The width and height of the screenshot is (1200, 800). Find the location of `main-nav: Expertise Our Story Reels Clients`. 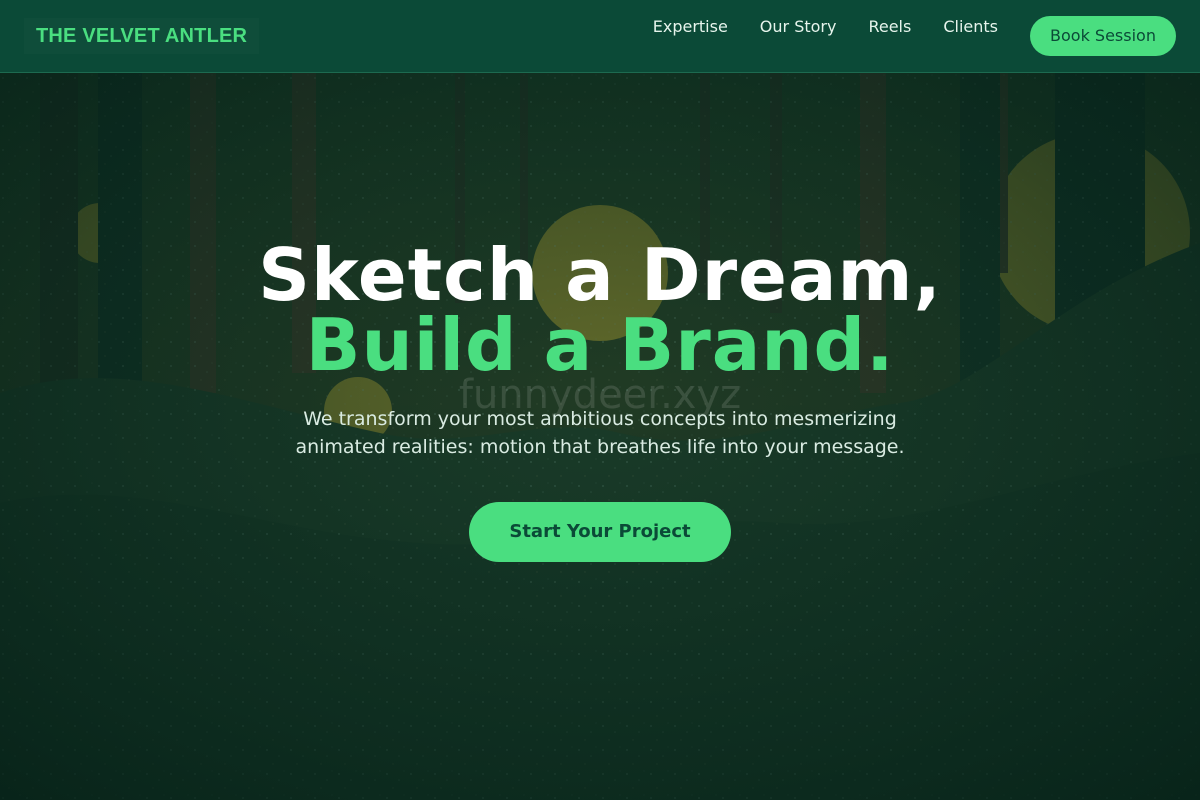

main-nav: Expertise Our Story Reels Clients is located at coordinates (825, 27).